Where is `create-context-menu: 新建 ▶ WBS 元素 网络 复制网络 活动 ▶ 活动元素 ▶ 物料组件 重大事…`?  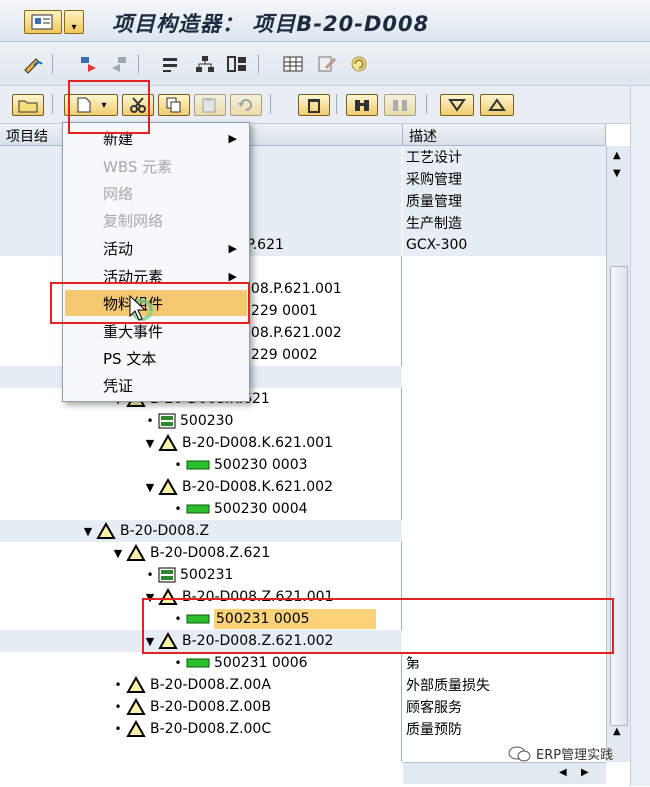 create-context-menu: 新建 ▶ WBS 元素 网络 复制网络 活动 ▶ 活动元素 ▶ 物料组件 重大事… is located at coordinates (156, 262).